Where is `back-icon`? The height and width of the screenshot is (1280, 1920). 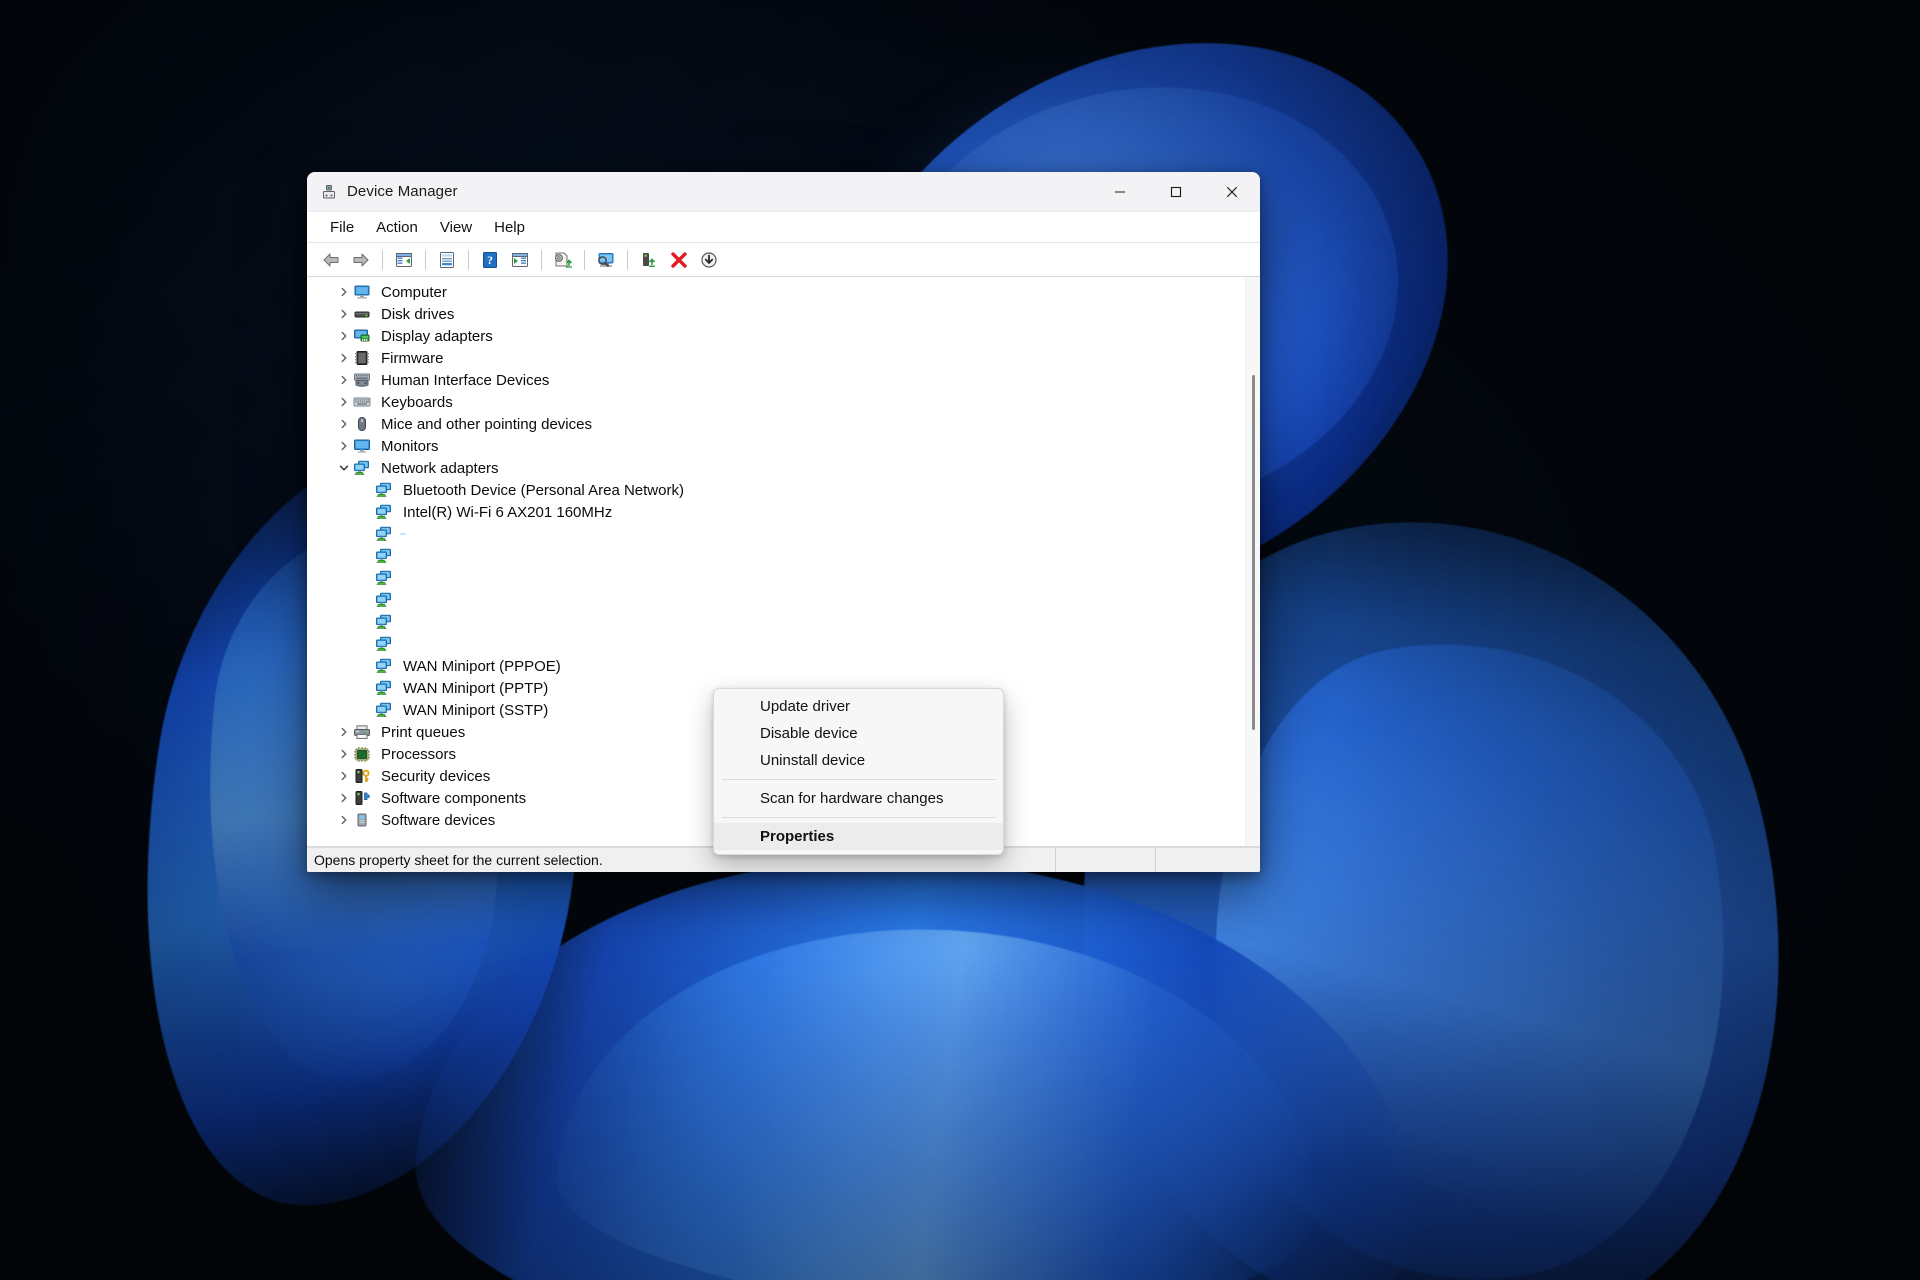
back-icon is located at coordinates (331, 260).